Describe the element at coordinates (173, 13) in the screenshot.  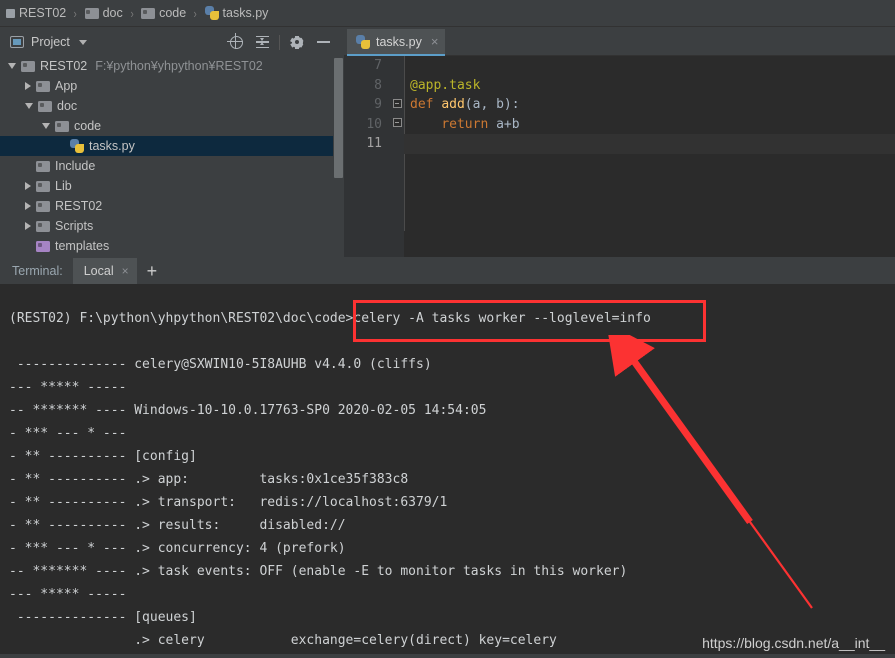
I see `breadcrumb-label: code` at that location.